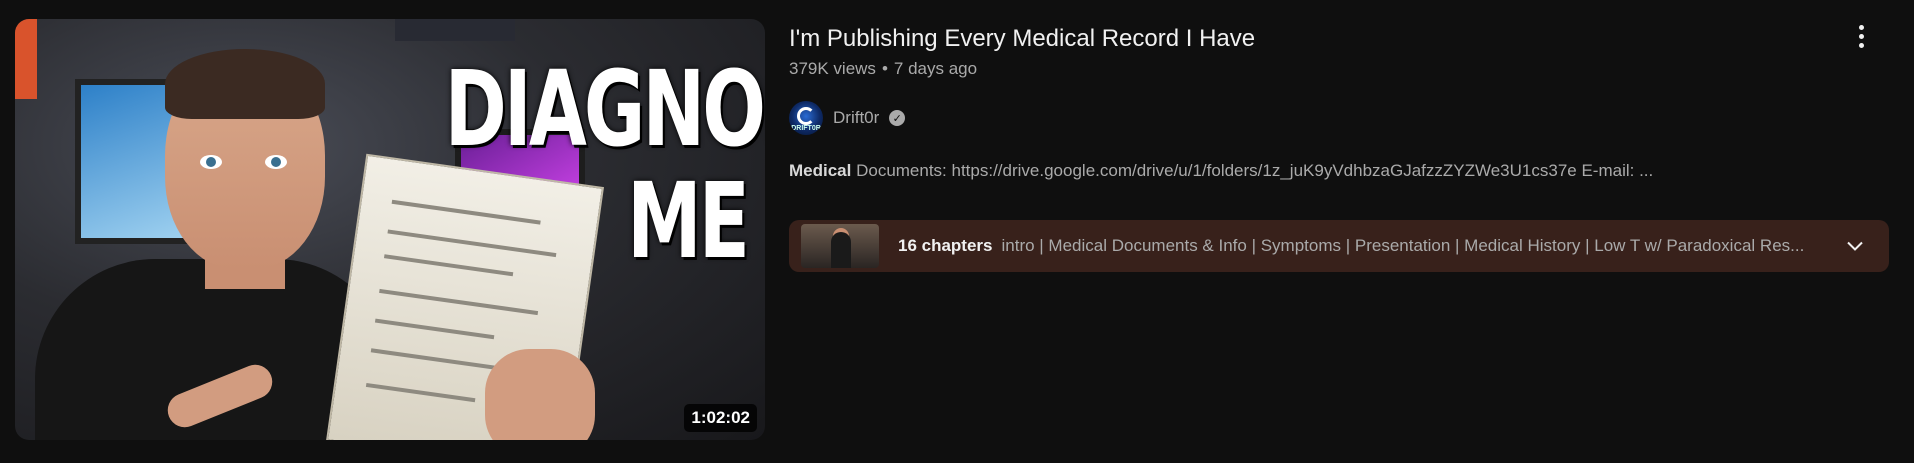  Describe the element at coordinates (604, 109) in the screenshot. I see `thumbnail-text-line1: DIAGNOSE` at that location.